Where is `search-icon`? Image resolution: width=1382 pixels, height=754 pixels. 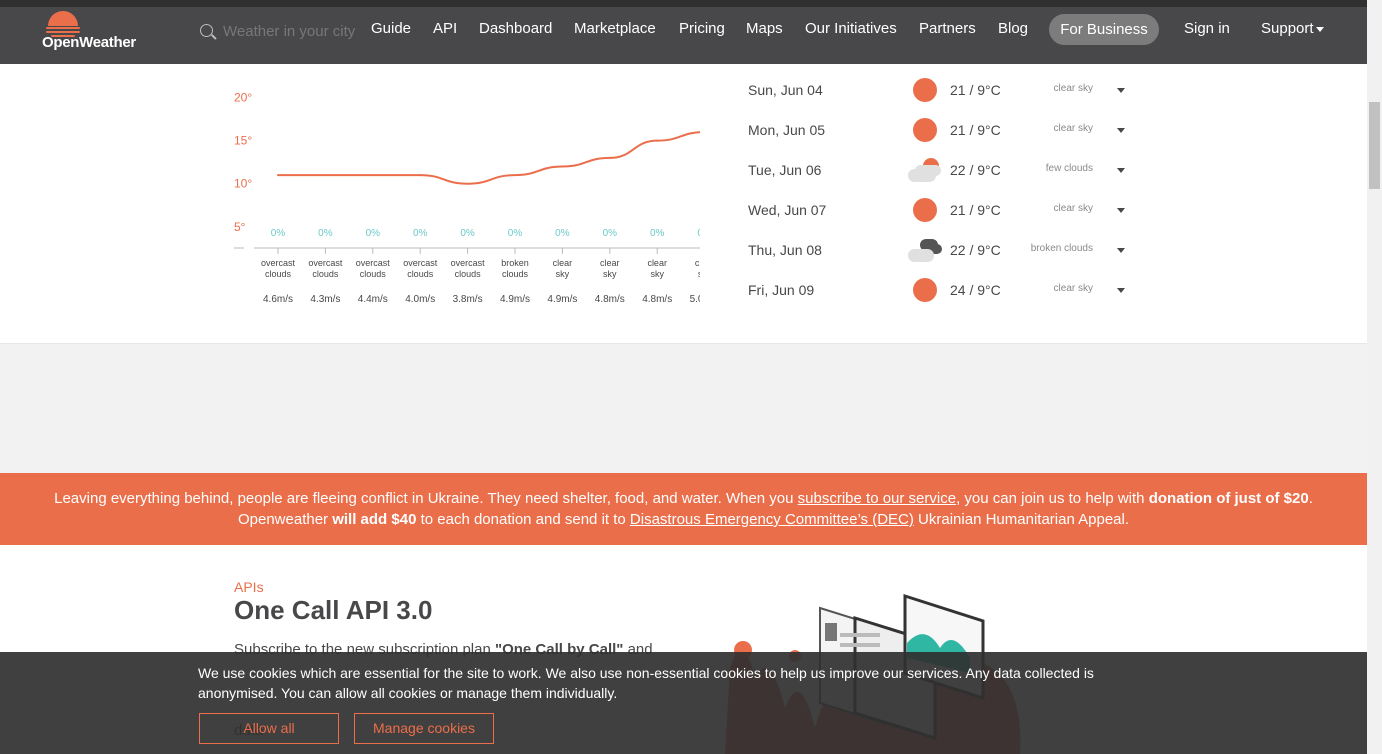 search-icon is located at coordinates (206, 30).